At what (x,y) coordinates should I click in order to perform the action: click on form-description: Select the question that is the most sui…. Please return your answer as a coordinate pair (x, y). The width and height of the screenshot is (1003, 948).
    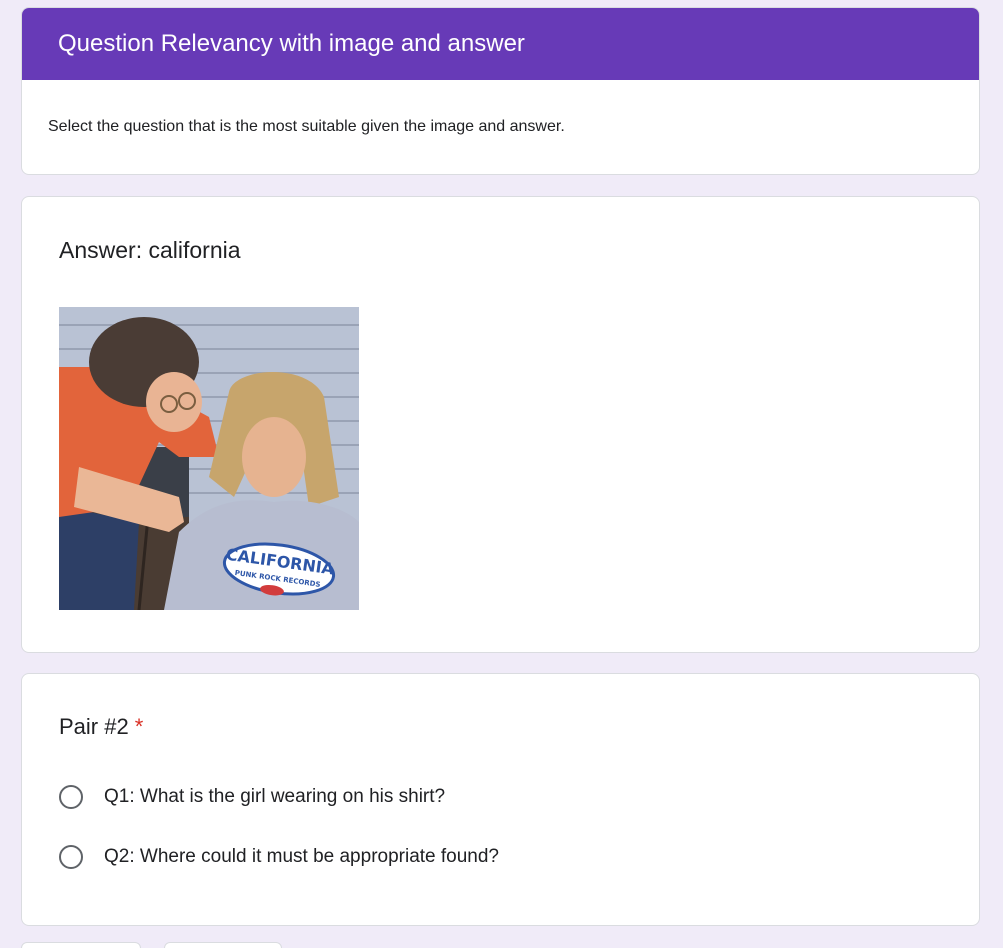
    Looking at the image, I should click on (306, 126).